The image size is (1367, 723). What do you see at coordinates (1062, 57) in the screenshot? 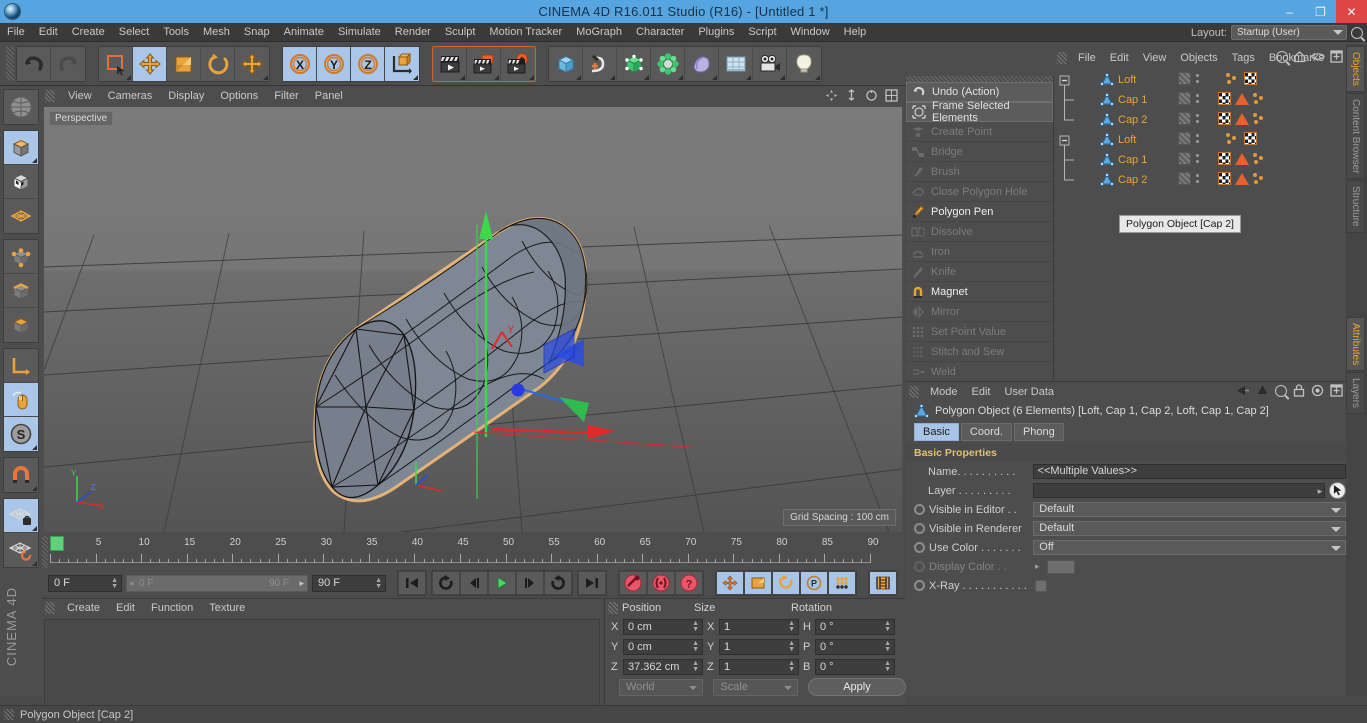
I see `object-manager-grip-icon` at bounding box center [1062, 57].